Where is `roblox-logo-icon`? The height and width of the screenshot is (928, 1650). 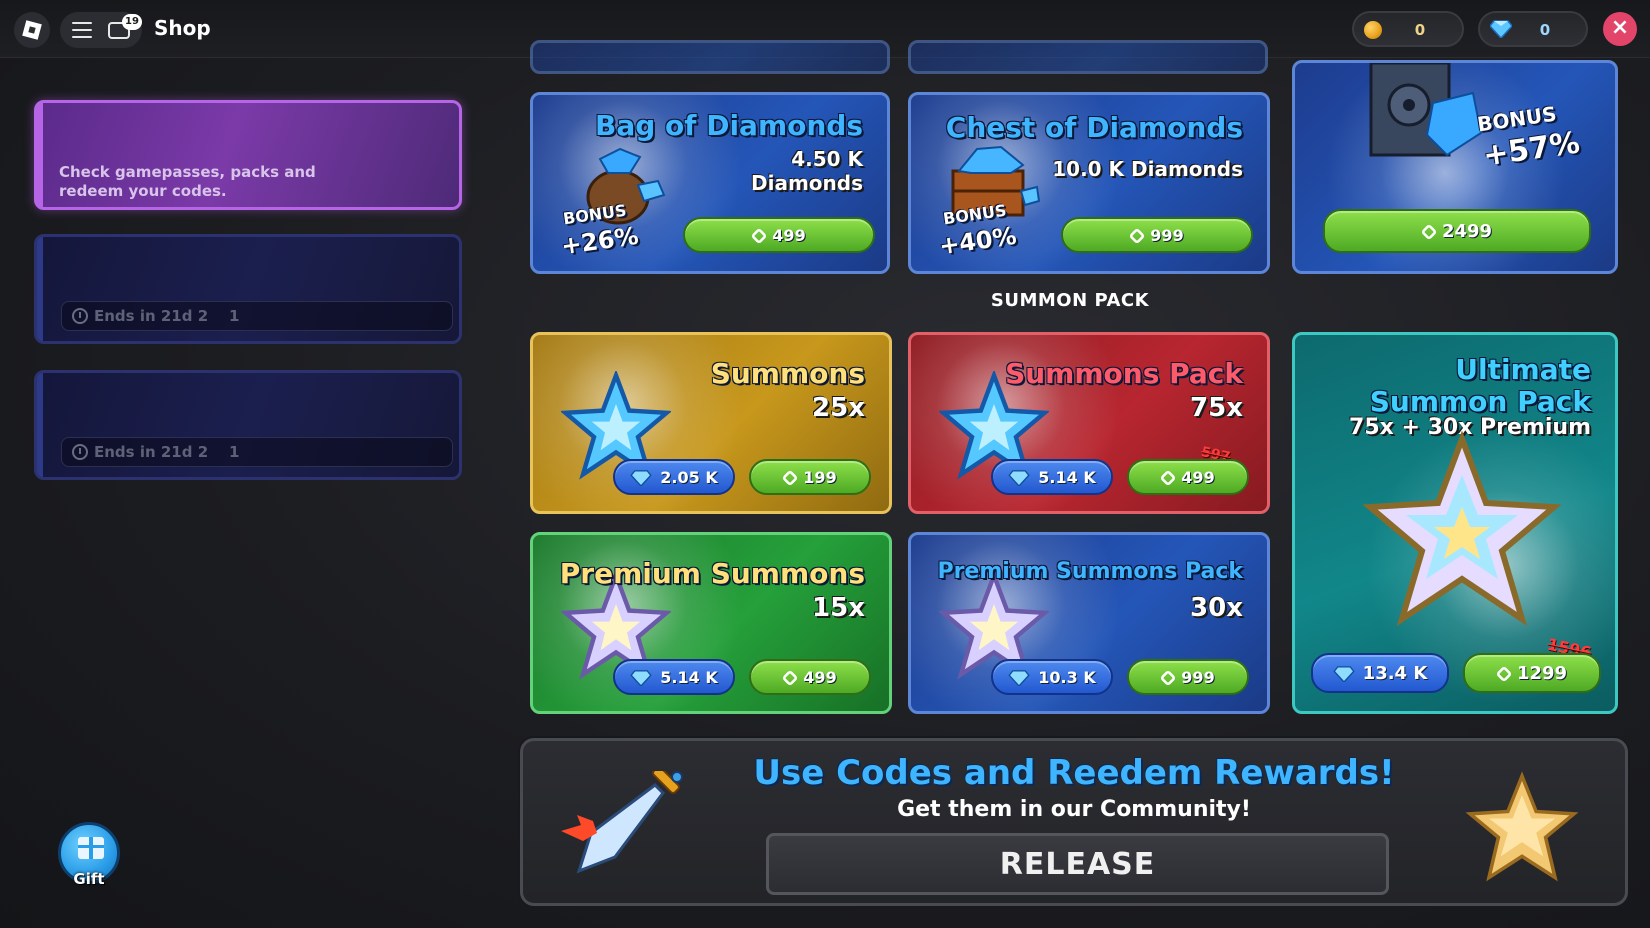 roblox-logo-icon is located at coordinates (32, 30).